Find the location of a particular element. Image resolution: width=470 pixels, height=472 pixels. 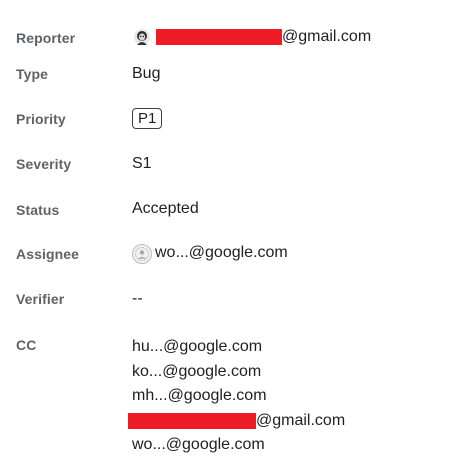

cc-item-redacted: @gmail.com is located at coordinates (237, 421).